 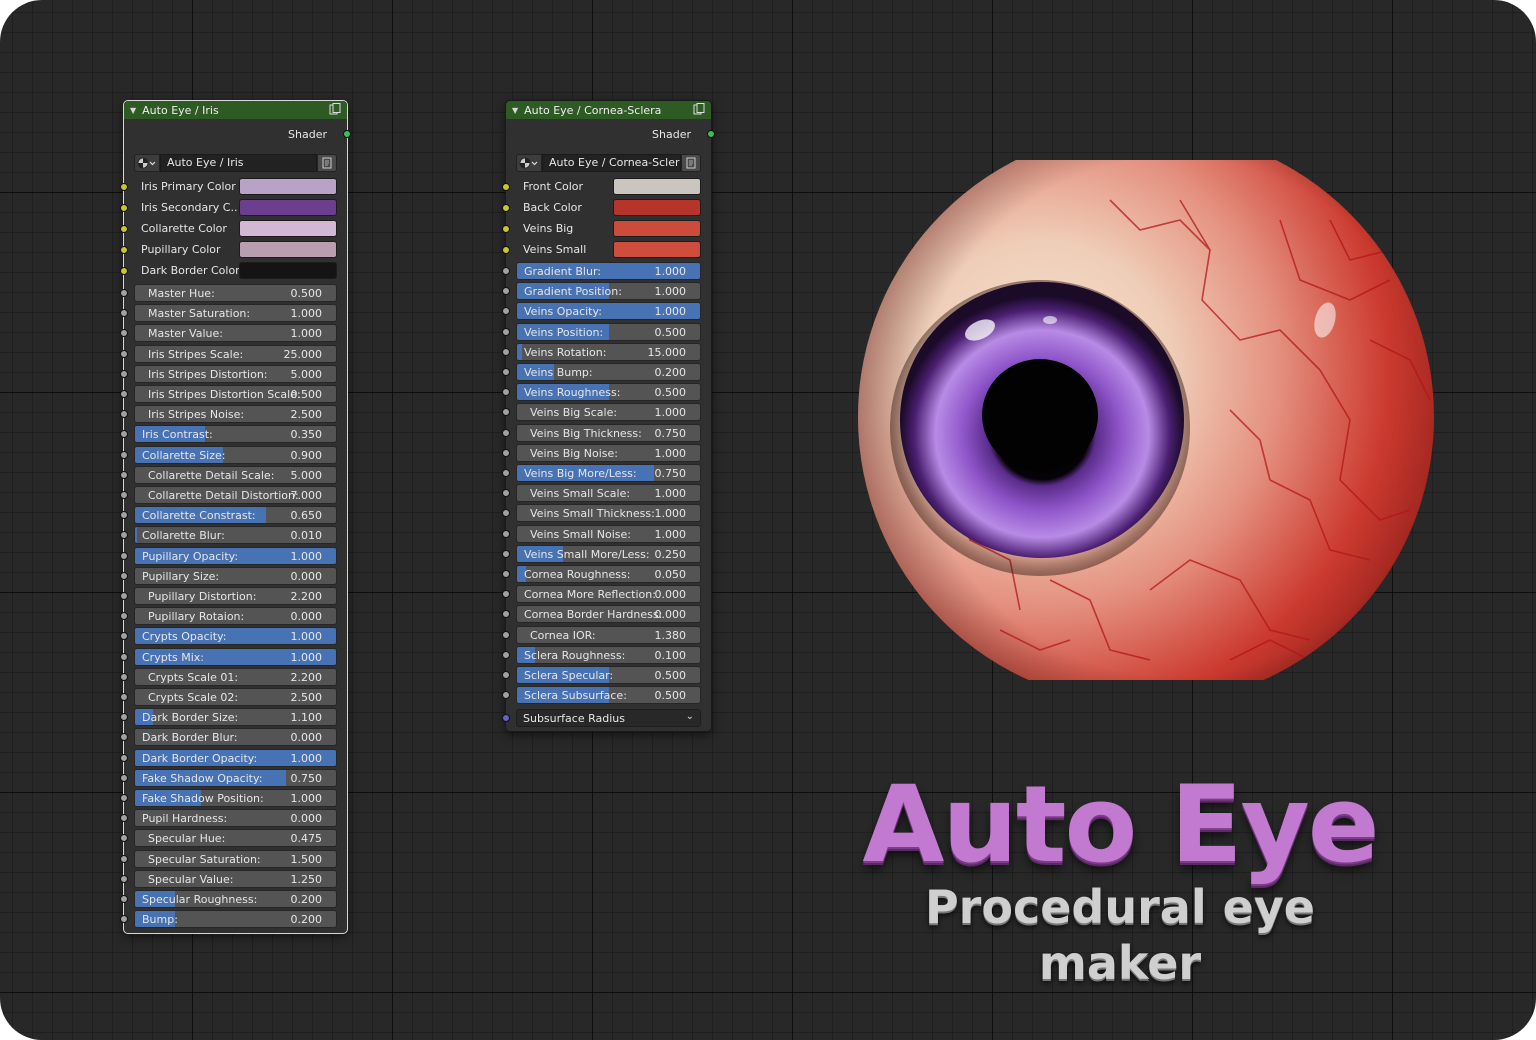 I want to click on value-slider: Veins Roughness: 0.500, so click(x=608, y=392).